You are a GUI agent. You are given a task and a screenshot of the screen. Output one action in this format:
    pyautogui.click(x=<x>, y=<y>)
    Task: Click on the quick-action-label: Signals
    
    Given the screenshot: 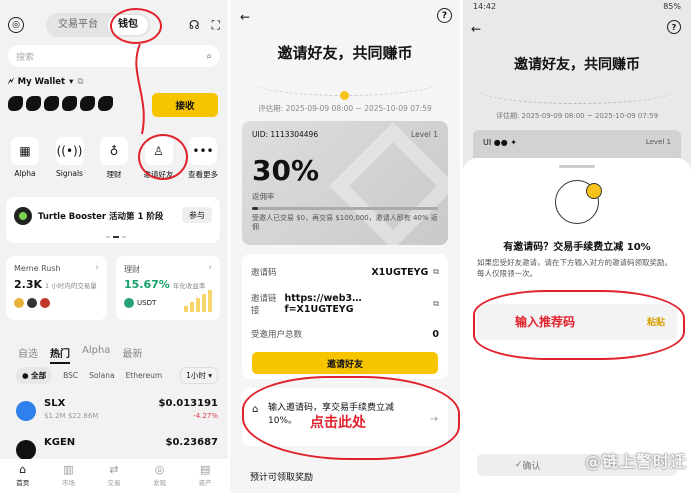 What is the action you would take?
    pyautogui.click(x=69, y=173)
    